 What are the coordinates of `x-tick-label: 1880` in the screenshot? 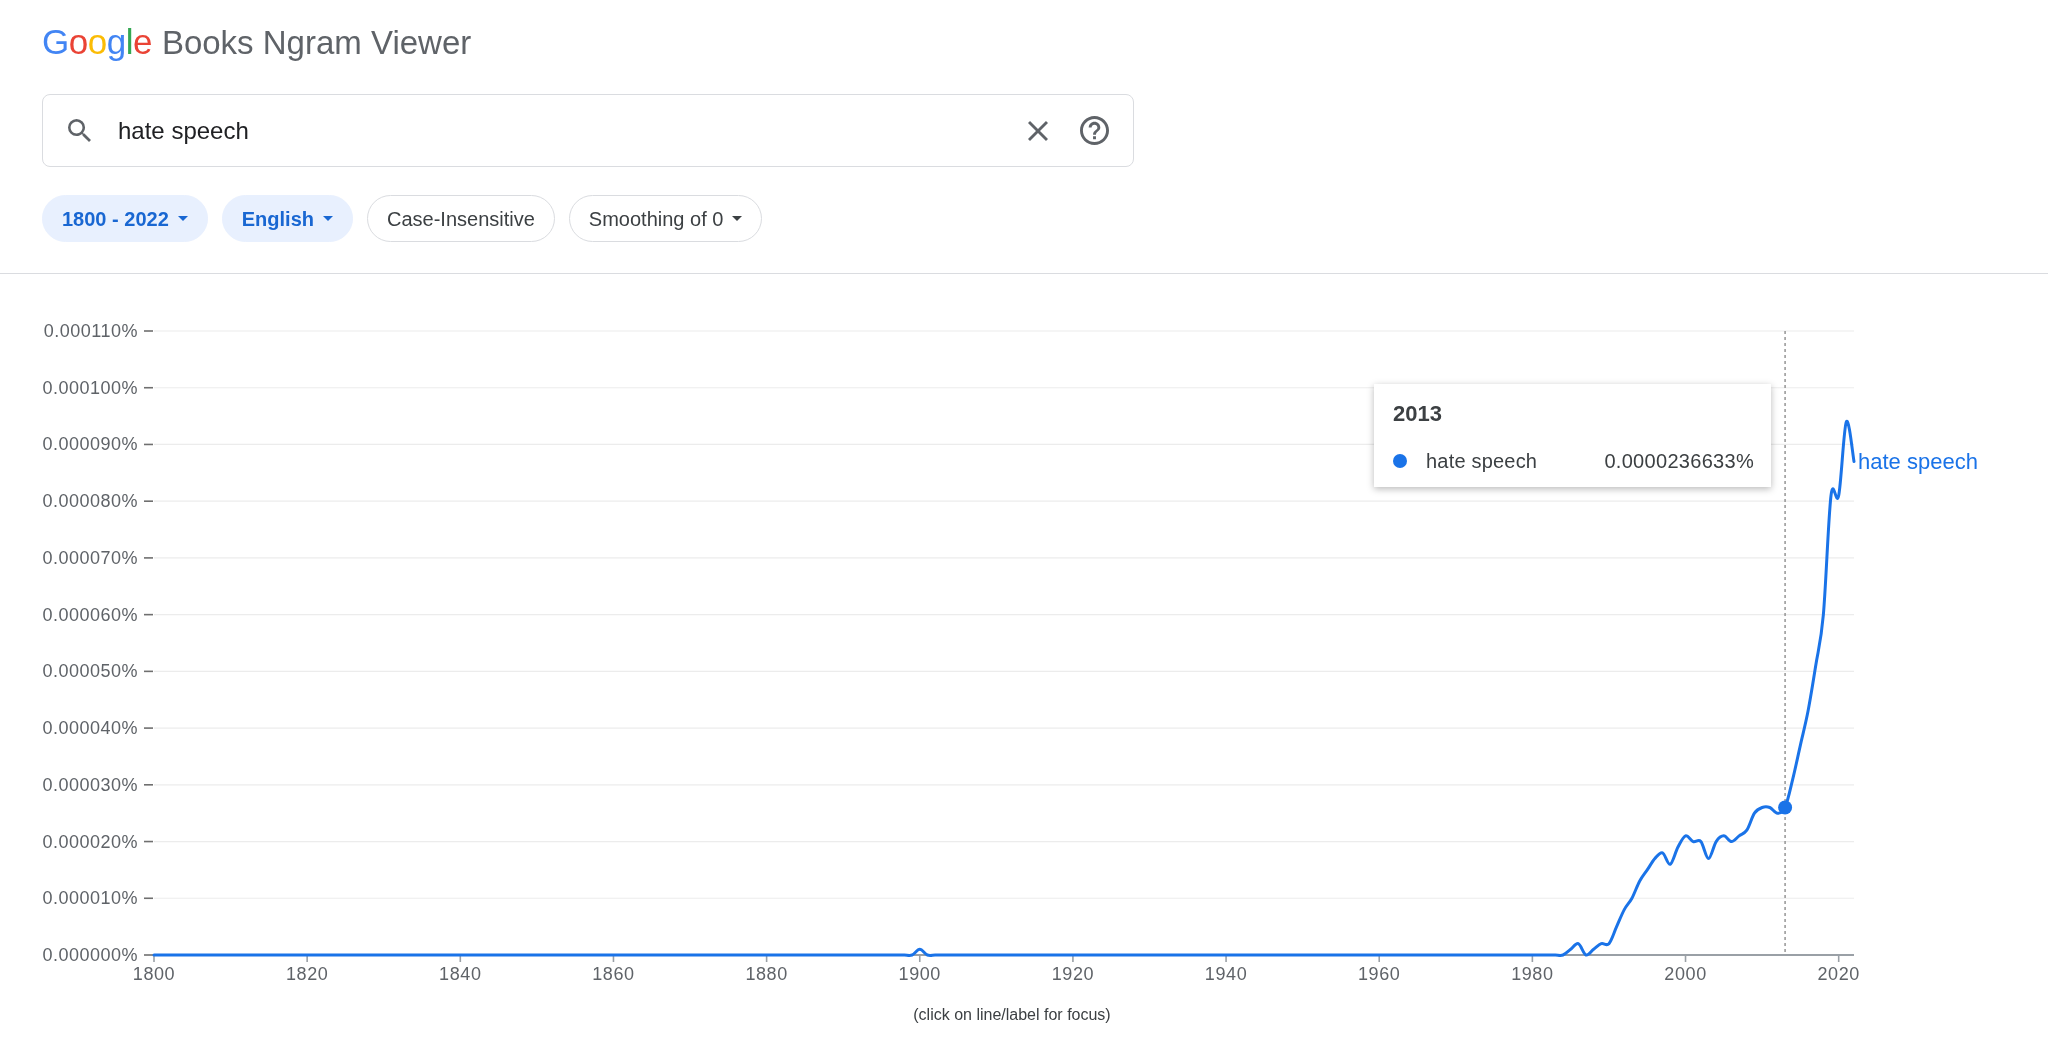 It's located at (766, 974).